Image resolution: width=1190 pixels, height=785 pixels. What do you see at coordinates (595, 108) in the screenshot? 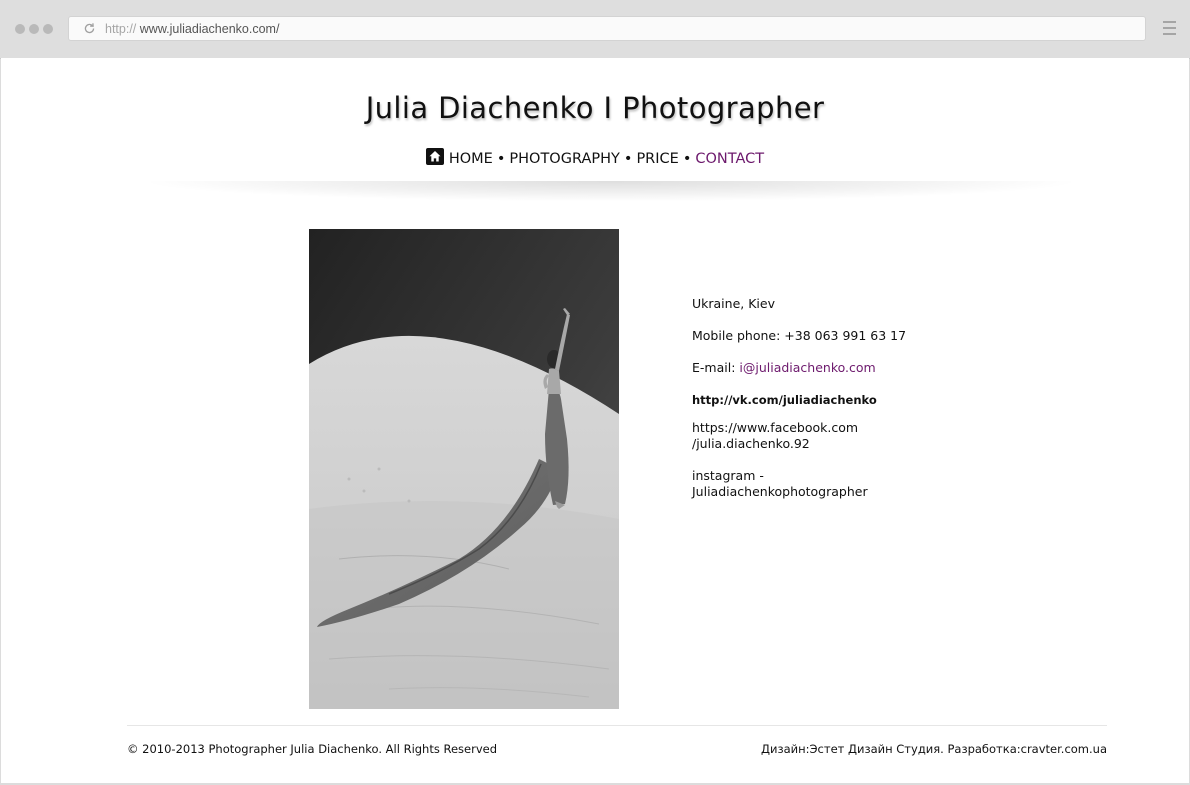
I see `site-title: Julia Diachenko I Photographer` at bounding box center [595, 108].